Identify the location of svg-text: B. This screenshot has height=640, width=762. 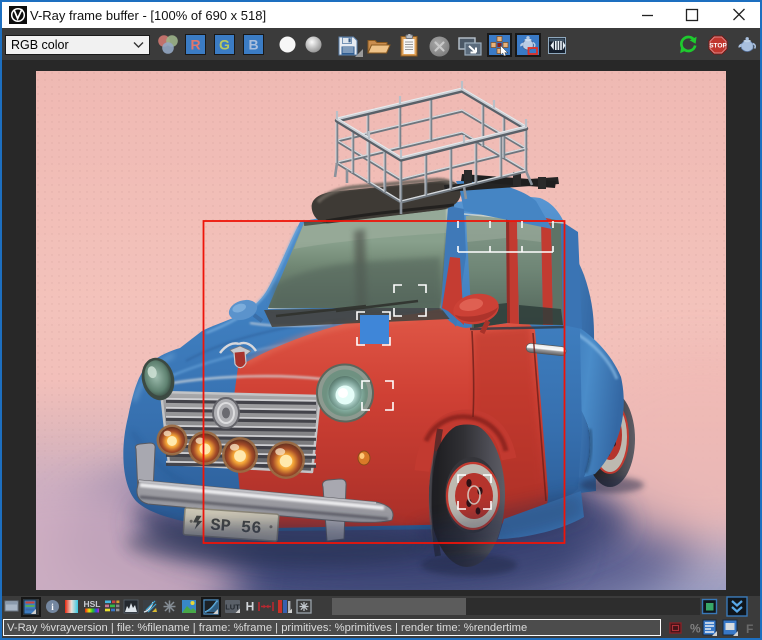
(253, 45).